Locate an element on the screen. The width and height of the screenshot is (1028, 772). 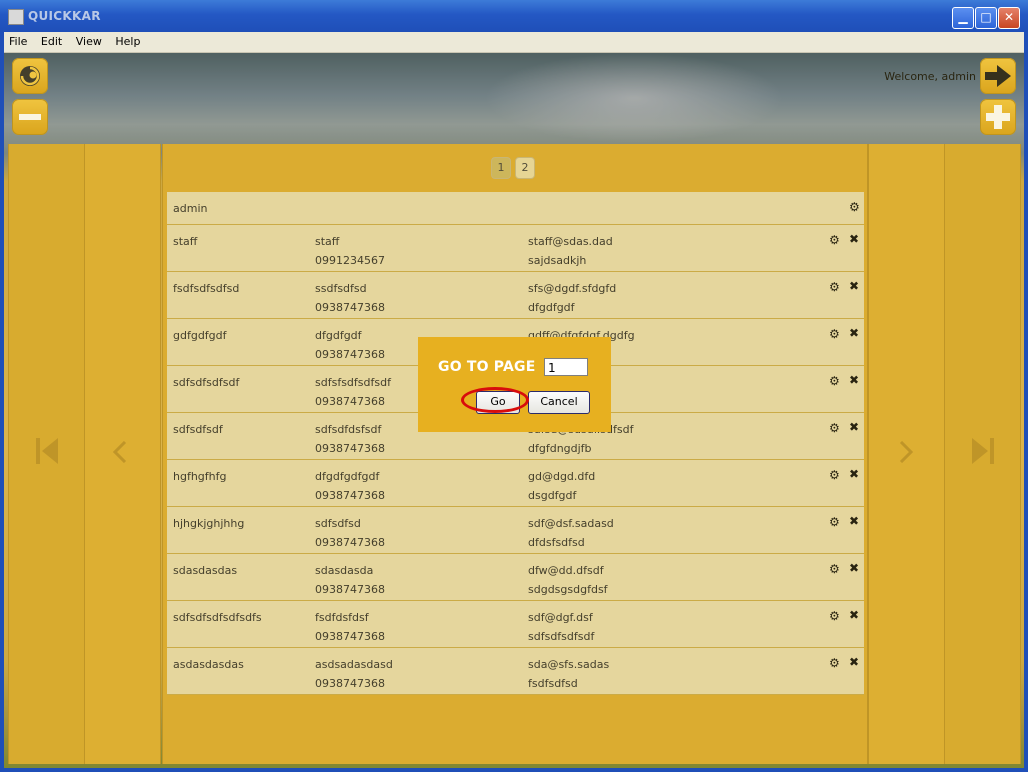
menu-help: Help is located at coordinates (127, 40).